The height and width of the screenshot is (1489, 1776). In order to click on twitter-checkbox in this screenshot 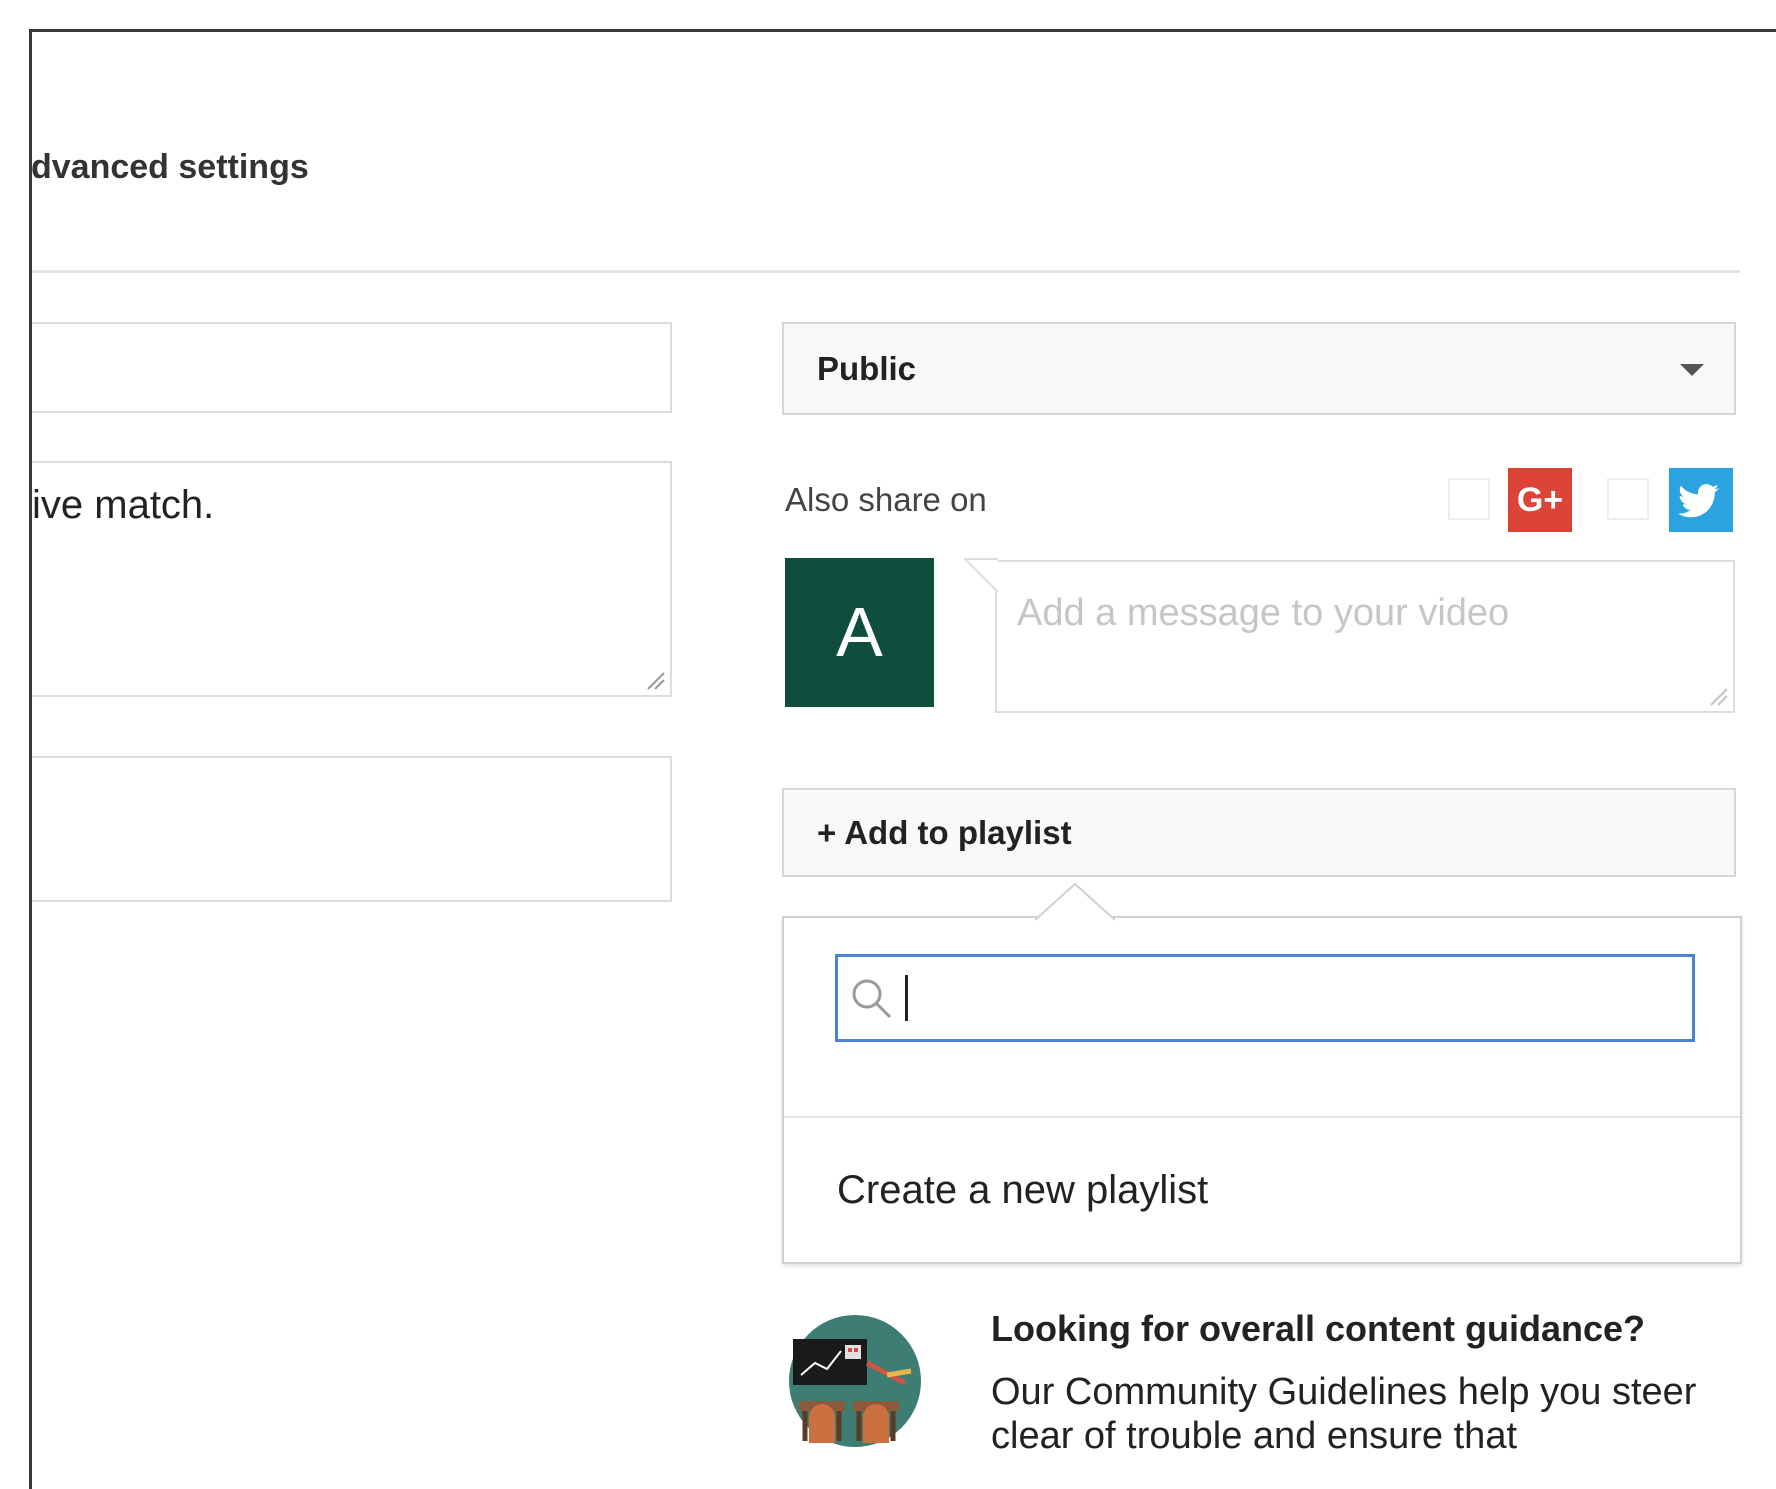, I will do `click(1628, 499)`.